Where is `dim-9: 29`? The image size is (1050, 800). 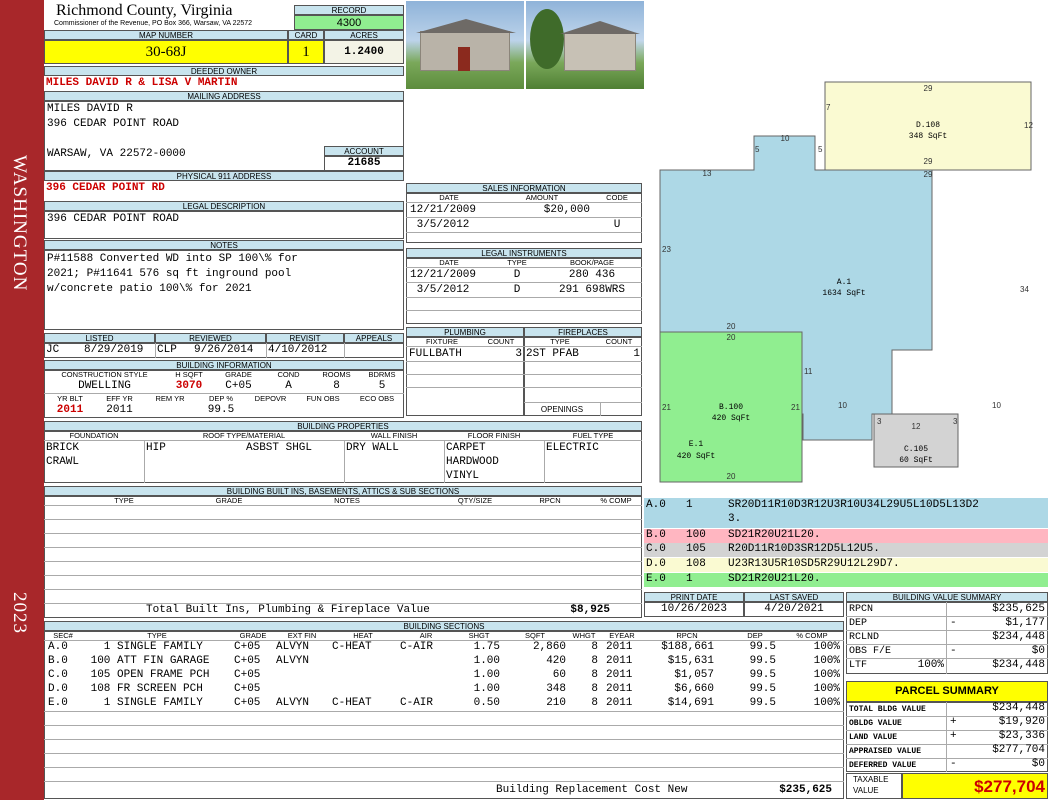 dim-9: 29 is located at coordinates (928, 174).